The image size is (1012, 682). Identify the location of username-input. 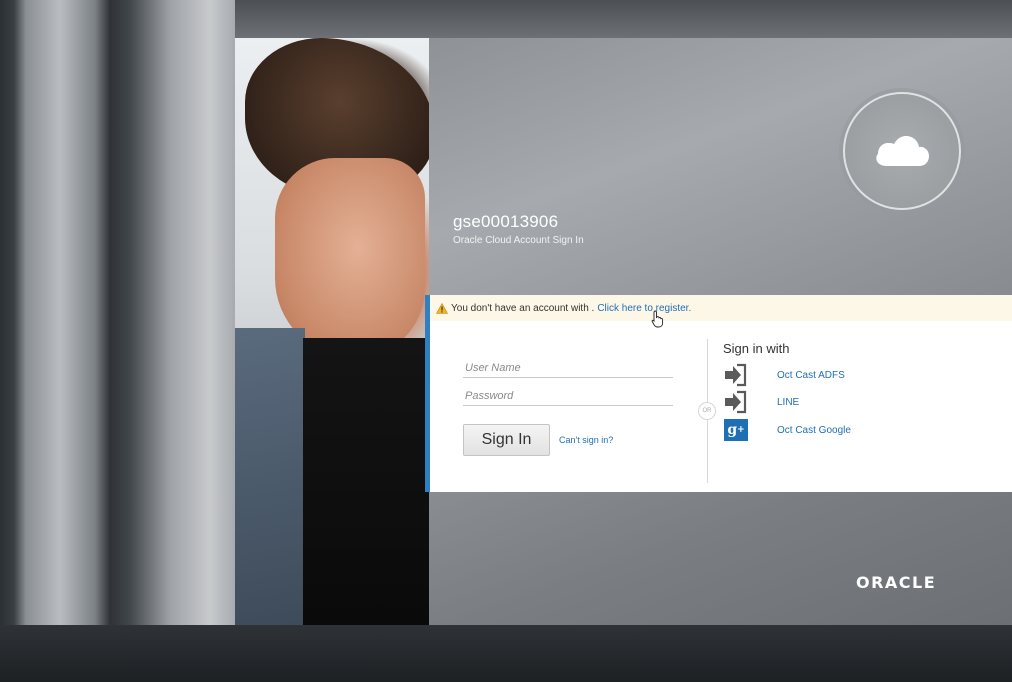
(568, 368).